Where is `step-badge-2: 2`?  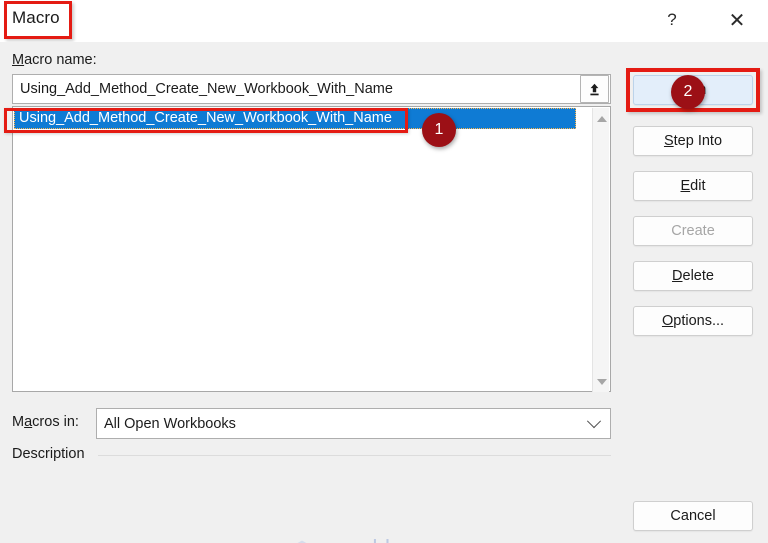
step-badge-2: 2 is located at coordinates (688, 92).